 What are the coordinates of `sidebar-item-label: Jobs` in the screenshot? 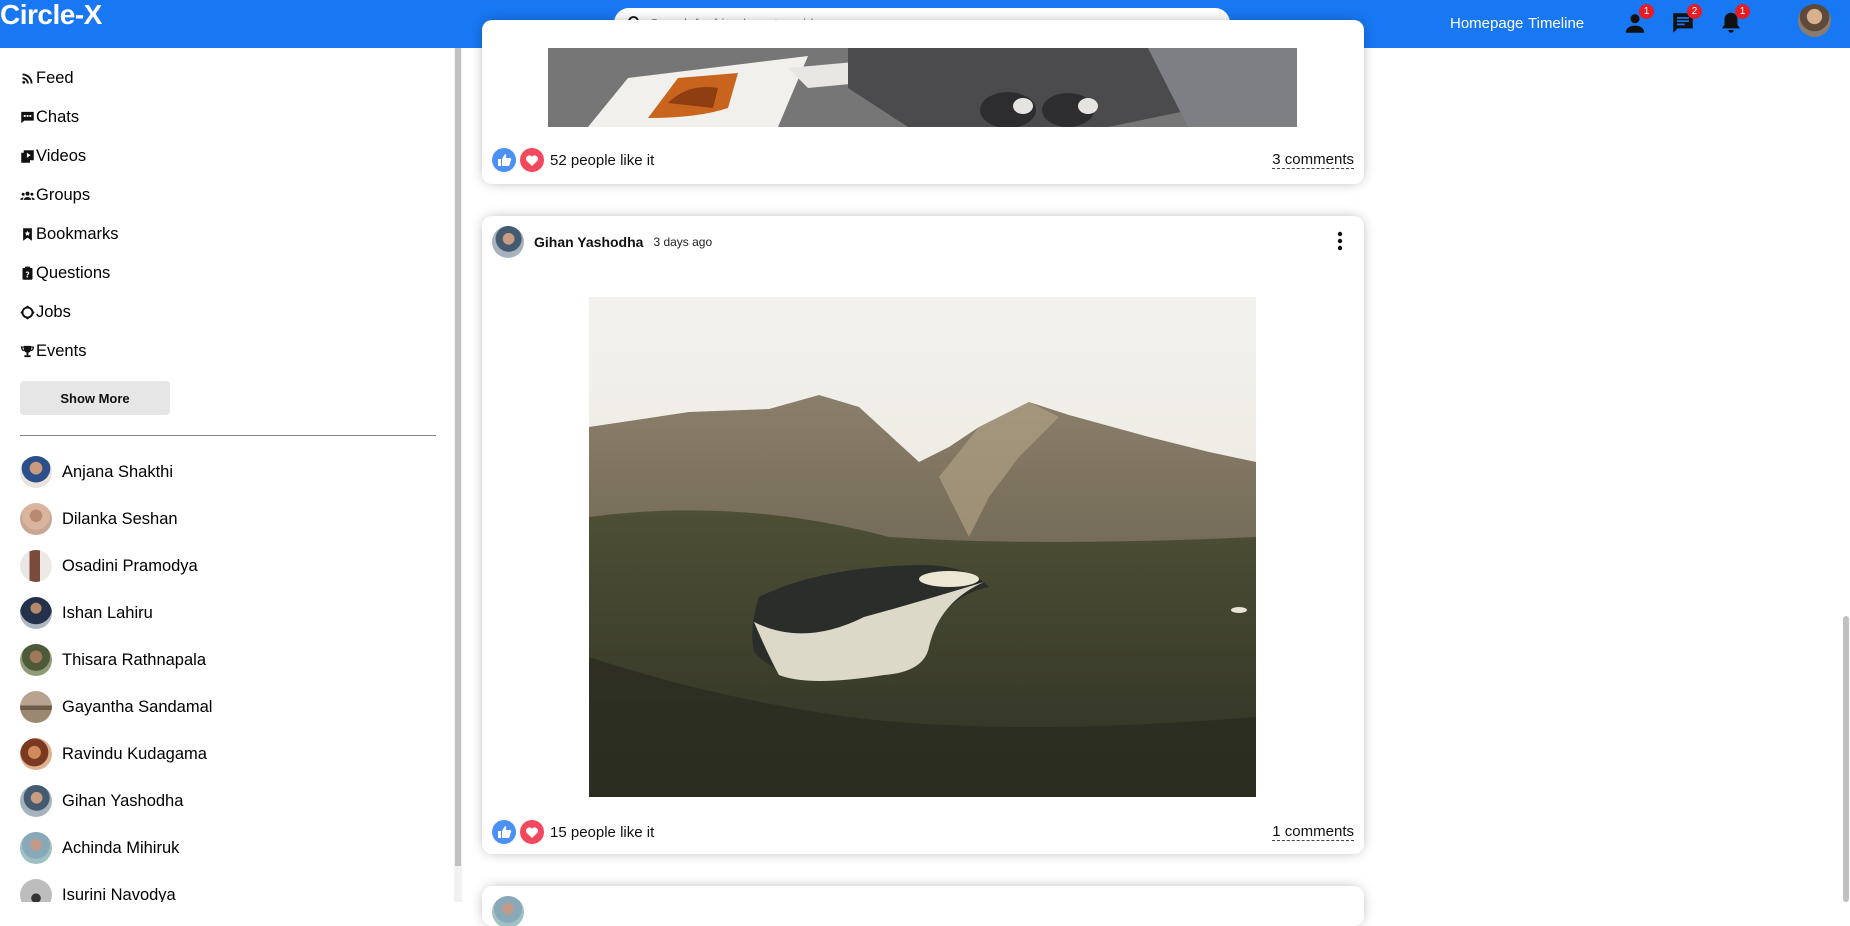 It's located at (53, 311).